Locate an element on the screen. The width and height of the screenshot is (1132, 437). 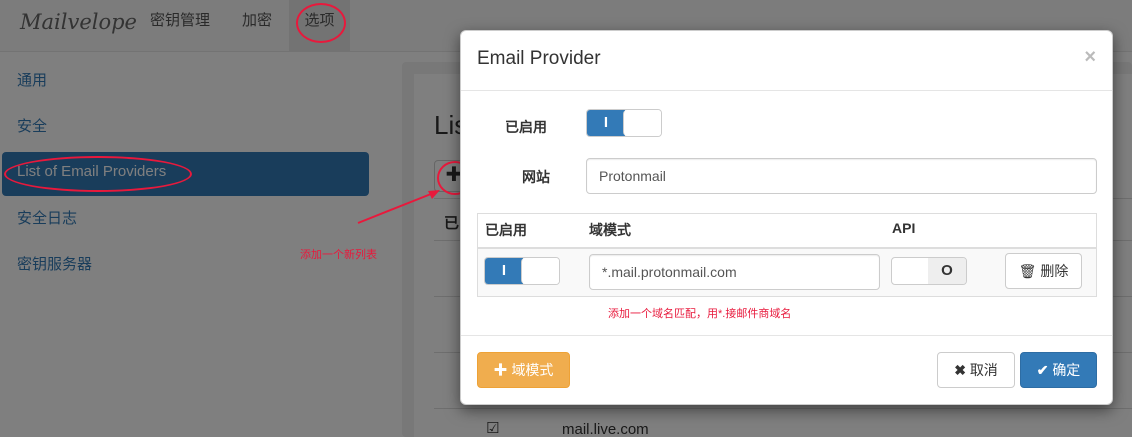
modal-header: Email Provider × is located at coordinates (786, 61).